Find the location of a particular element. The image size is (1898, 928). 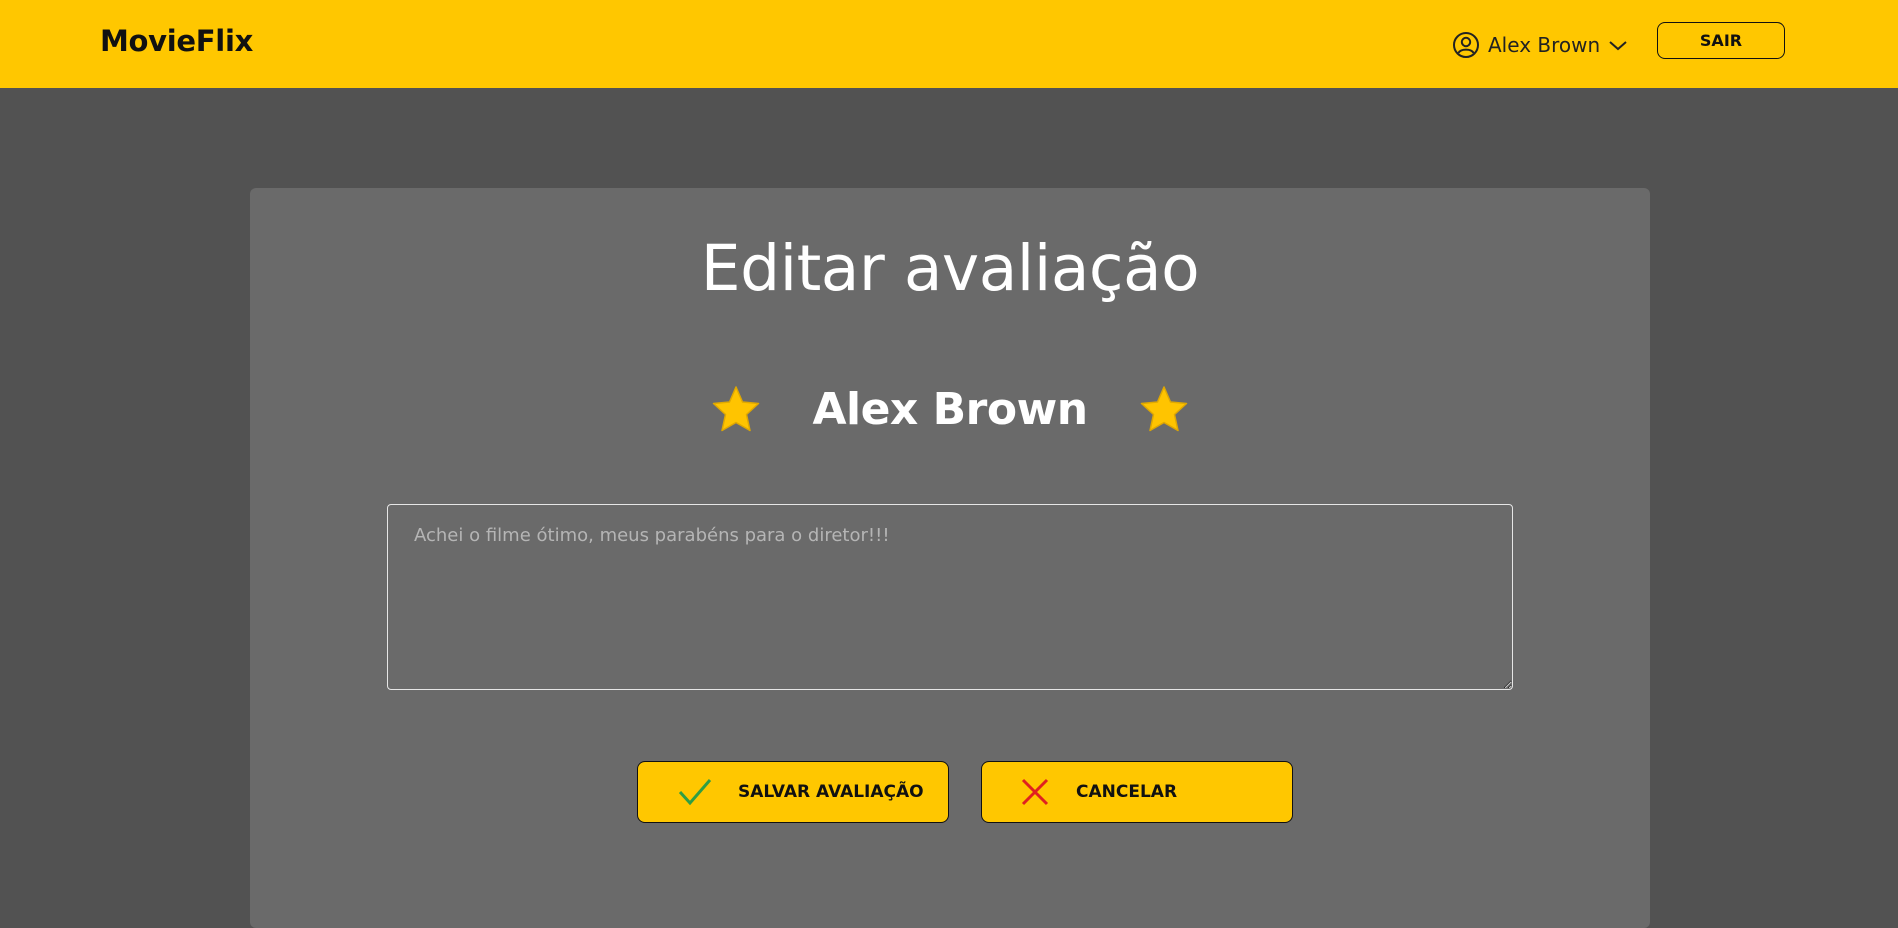

brand-logo: MovieFlix is located at coordinates (176, 41).